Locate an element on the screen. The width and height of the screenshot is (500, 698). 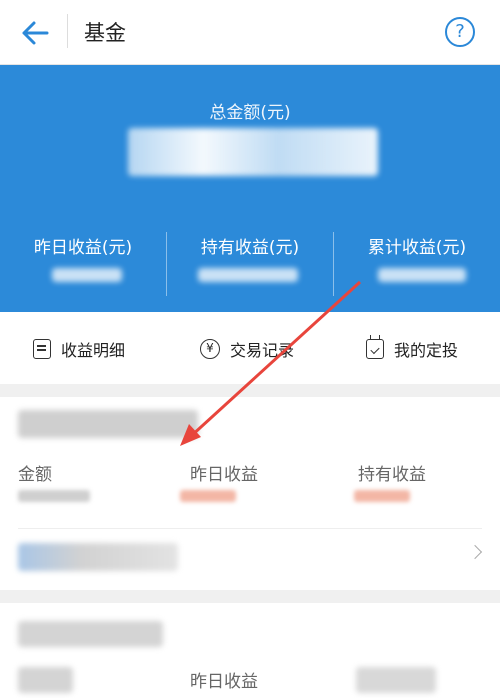
my-auto-invest-button: 我的定投 is located at coordinates (412, 348).